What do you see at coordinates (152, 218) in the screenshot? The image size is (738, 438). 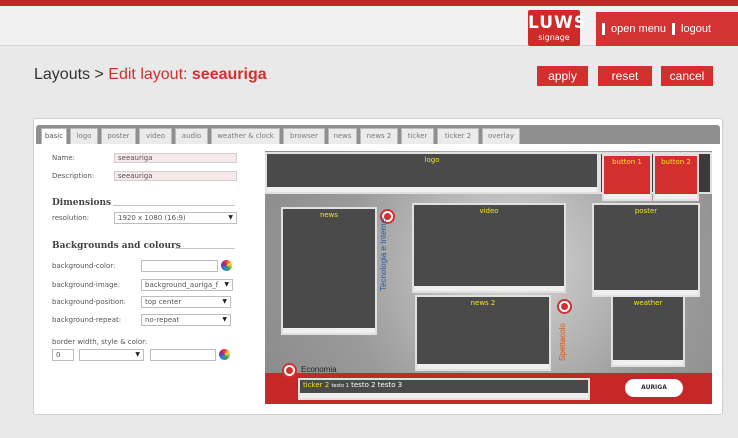 I see `resolution-value: 1920 x 1080 (16:9)` at bounding box center [152, 218].